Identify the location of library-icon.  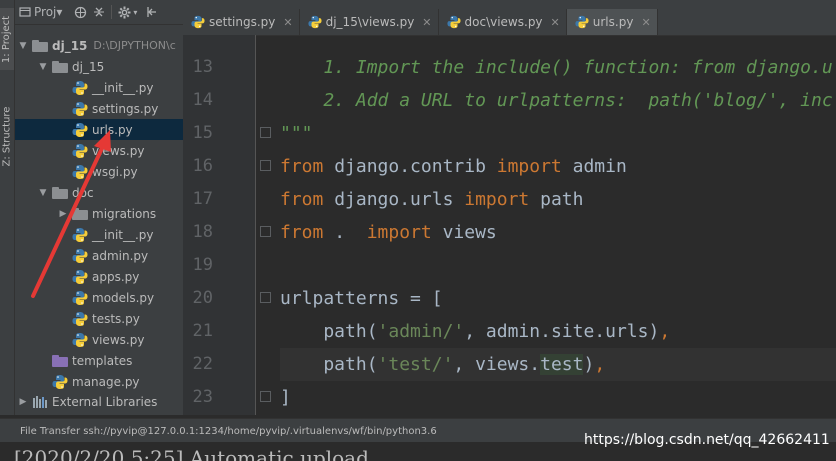
(40, 402).